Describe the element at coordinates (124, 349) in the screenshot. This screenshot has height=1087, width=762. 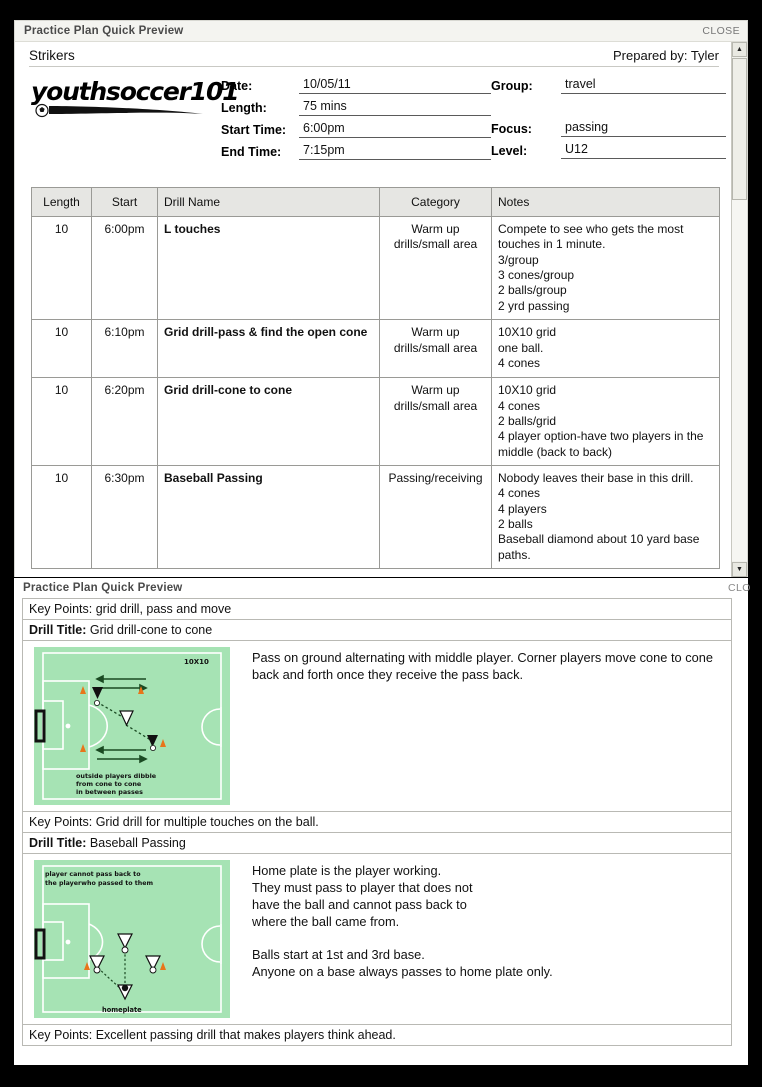
I see `cell-start: 6:10pm` at that location.